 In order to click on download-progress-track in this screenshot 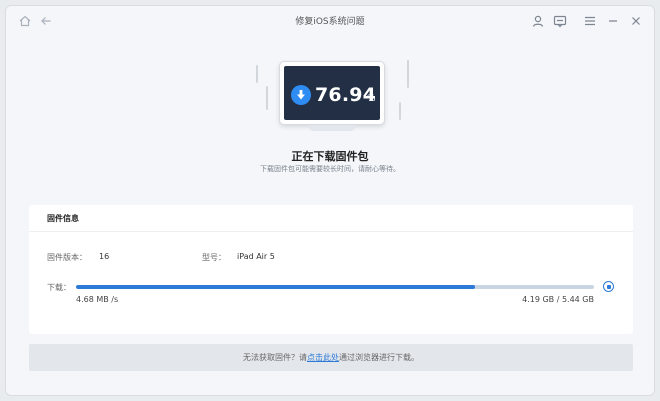, I will do `click(335, 287)`.